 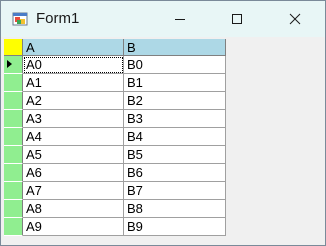 I want to click on minimize-icon, so click(x=180, y=19).